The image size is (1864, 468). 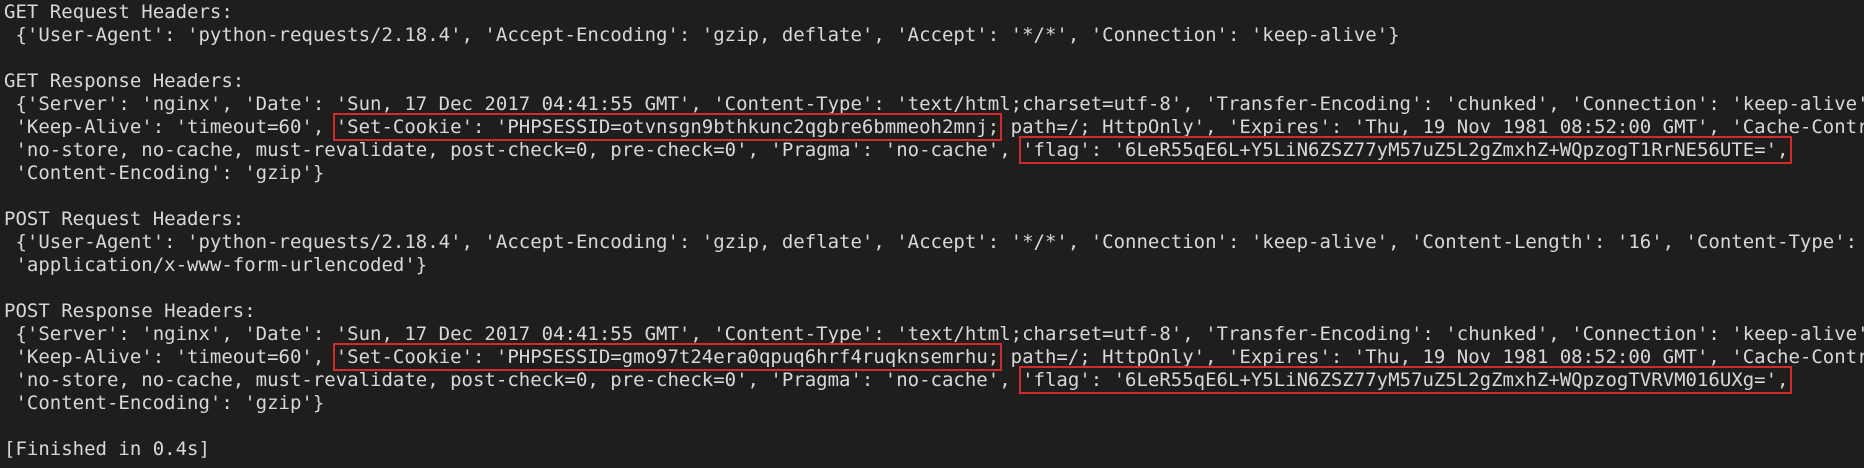 I want to click on get-response-headers-line: 'Content-Encoding': 'gzip'}, so click(x=164, y=173).